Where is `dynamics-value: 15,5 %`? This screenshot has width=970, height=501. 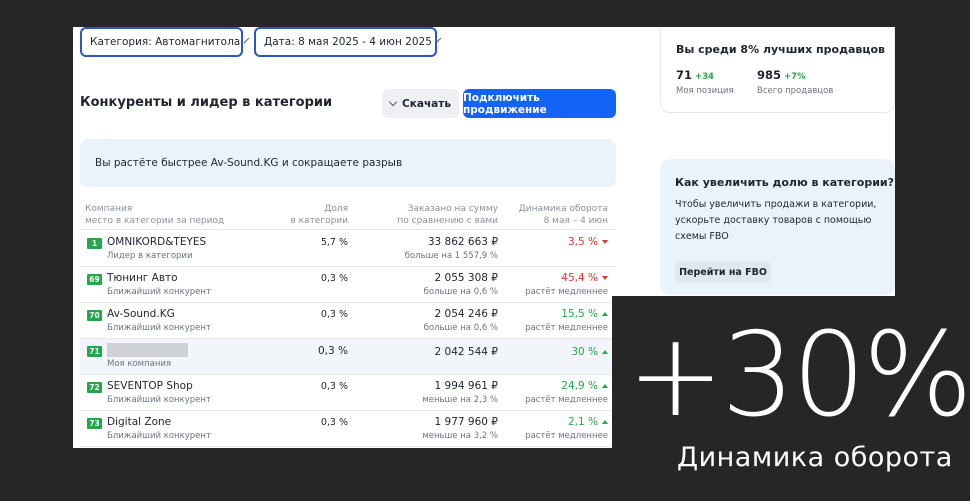 dynamics-value: 15,5 % is located at coordinates (584, 314).